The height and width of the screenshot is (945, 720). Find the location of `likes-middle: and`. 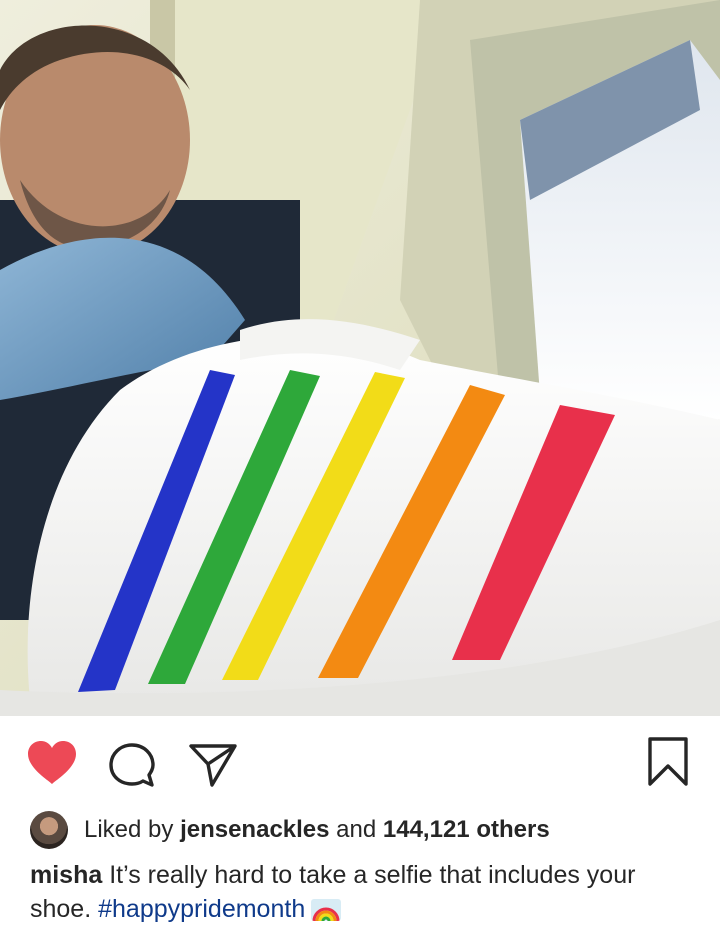

likes-middle: and is located at coordinates (356, 829).